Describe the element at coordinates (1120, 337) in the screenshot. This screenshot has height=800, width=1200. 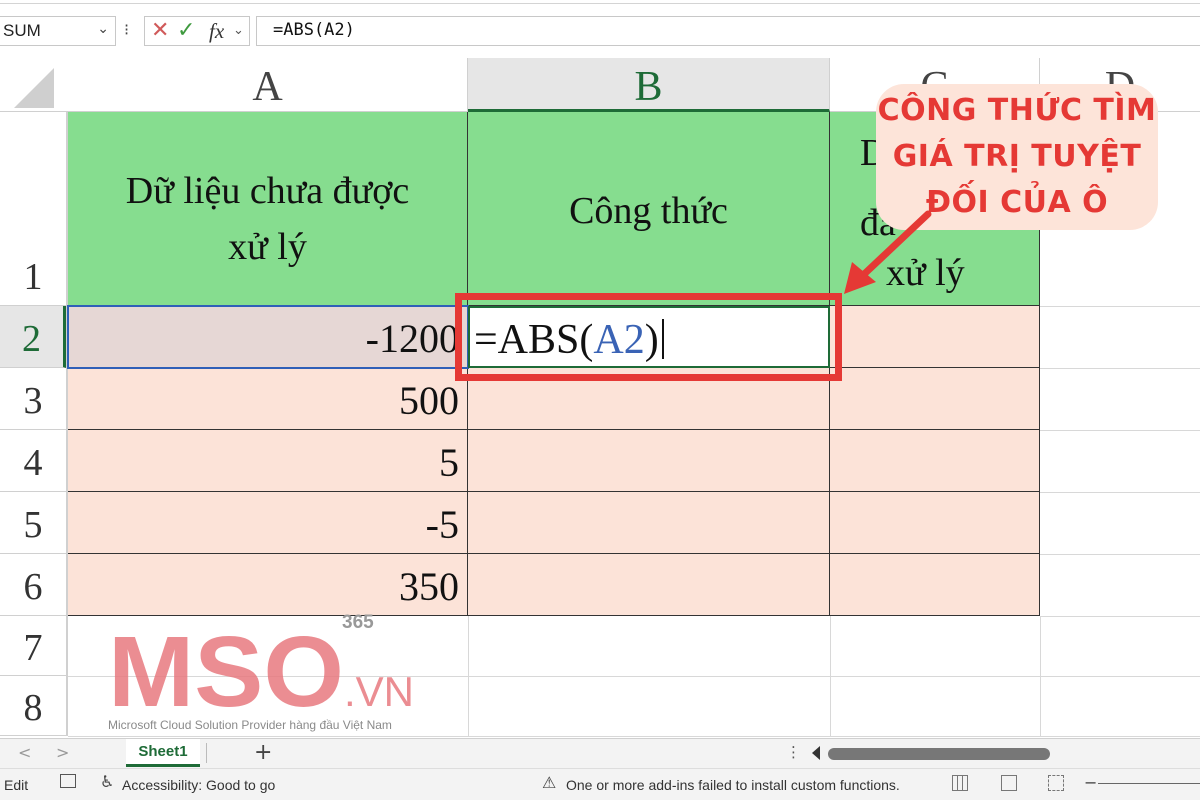
I see `cell-d2` at that location.